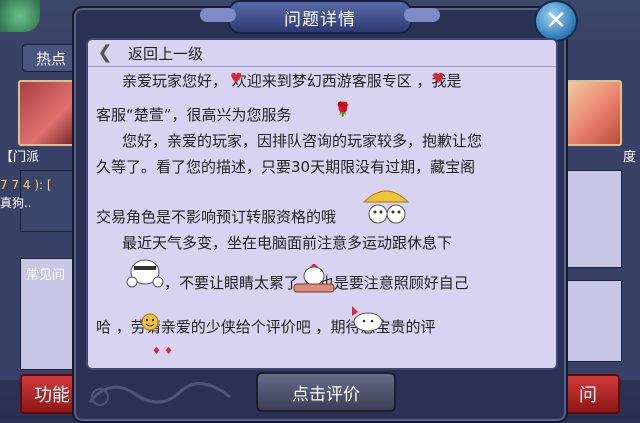  I want to click on message-line: 客服“楚萱”，很高兴为您服务, so click(194, 115).